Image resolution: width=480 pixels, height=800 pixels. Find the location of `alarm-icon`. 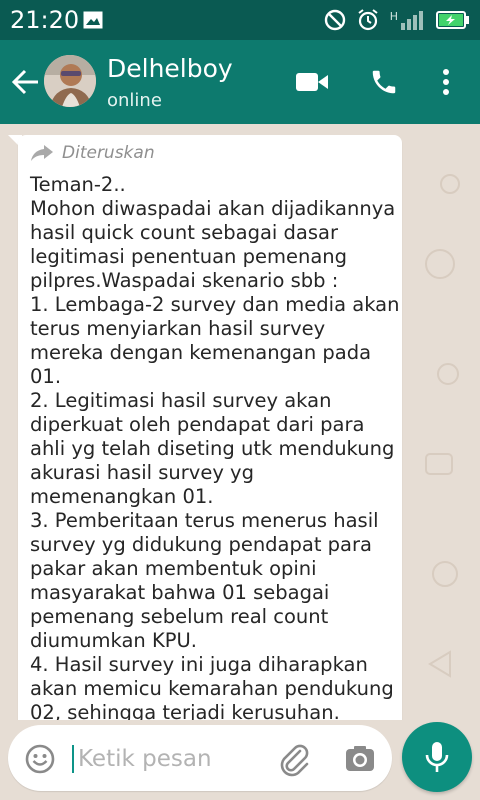

alarm-icon is located at coordinates (368, 20).